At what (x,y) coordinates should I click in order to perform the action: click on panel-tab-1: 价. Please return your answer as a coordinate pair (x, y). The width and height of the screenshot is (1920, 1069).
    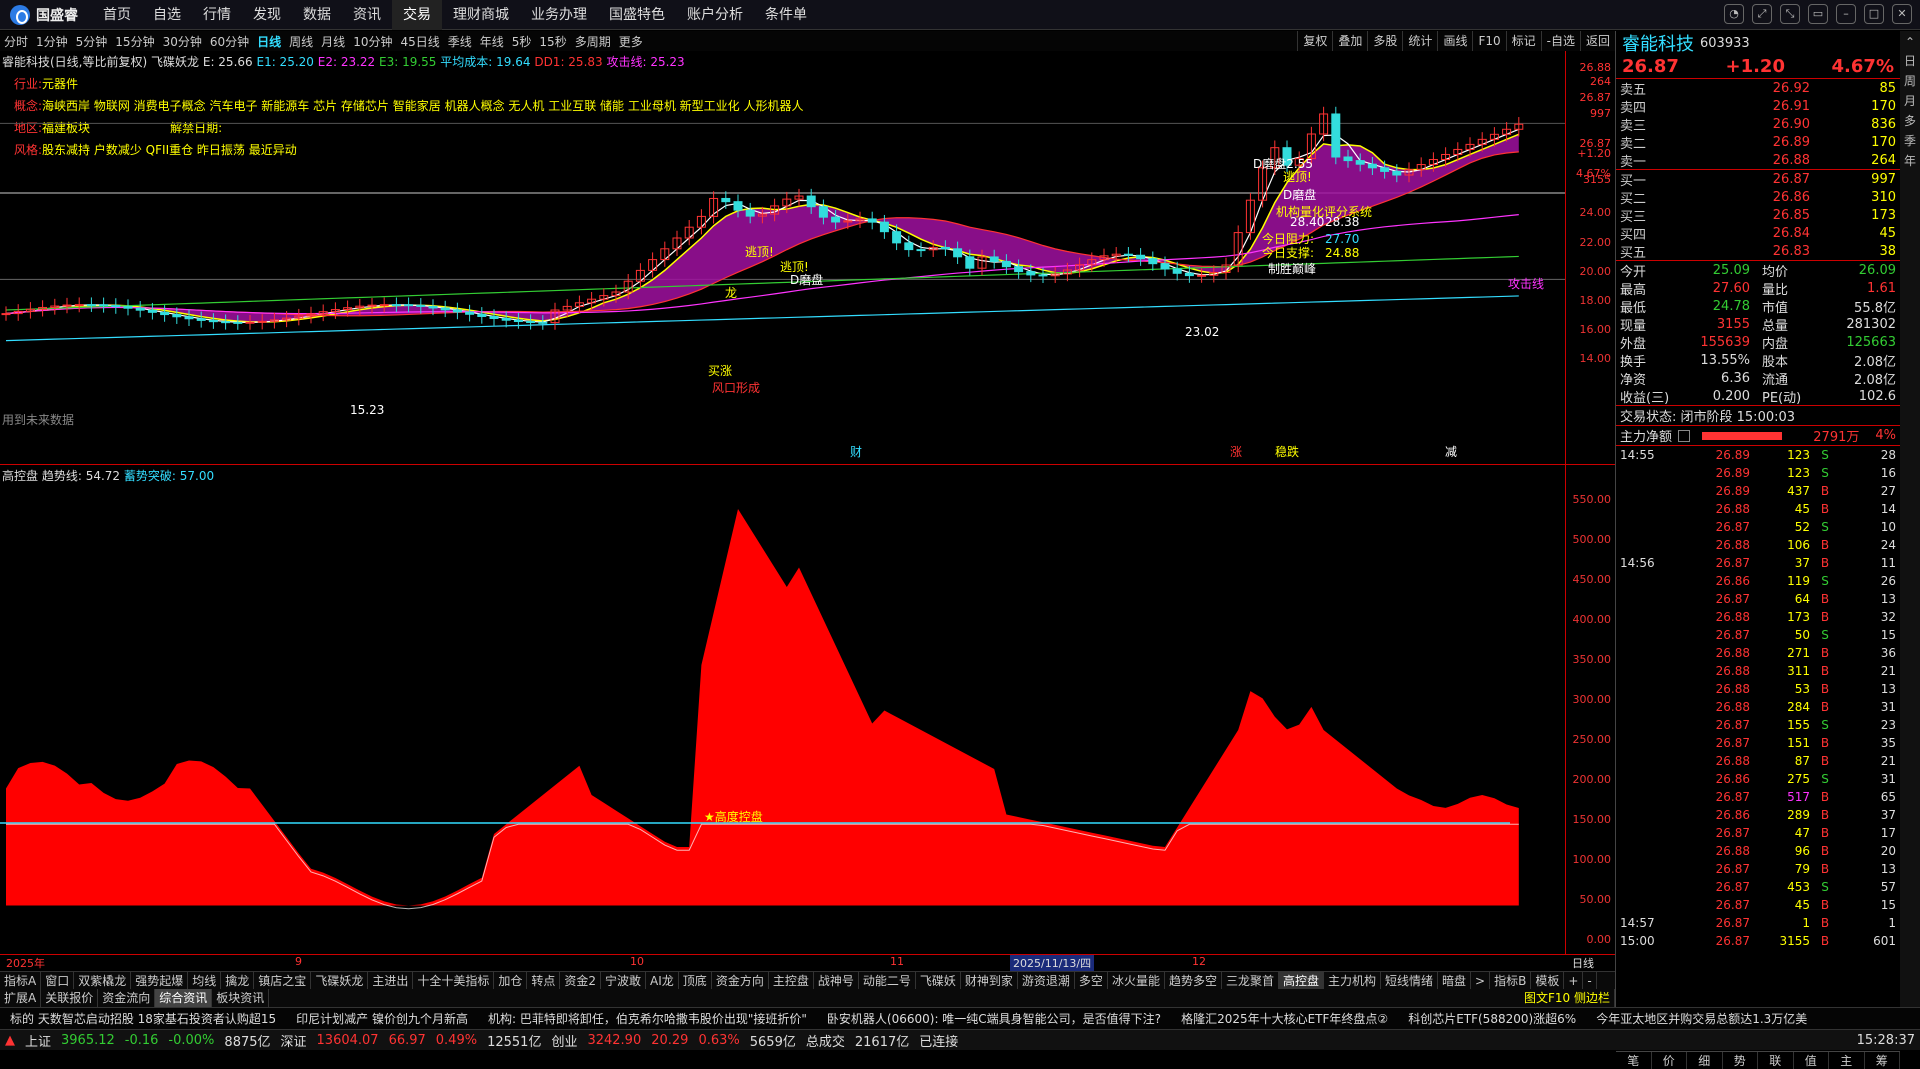
    Looking at the image, I should click on (1669, 1060).